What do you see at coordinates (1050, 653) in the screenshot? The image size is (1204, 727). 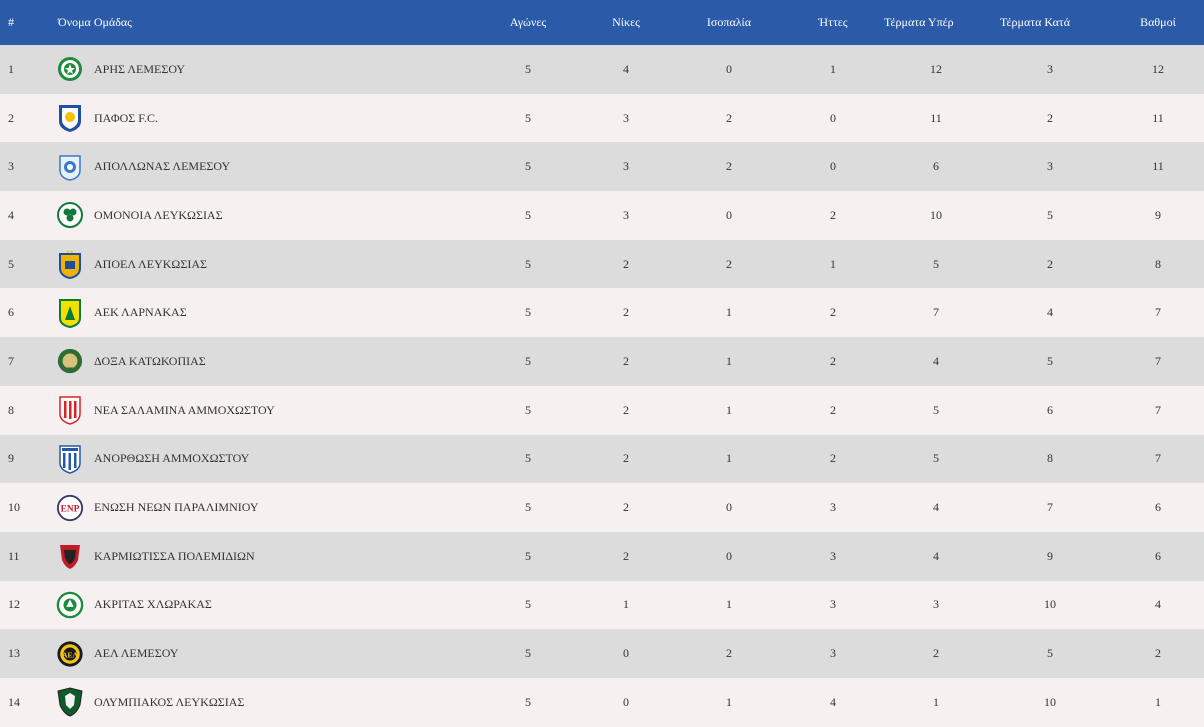 I see `goals-against-cell: 5` at bounding box center [1050, 653].